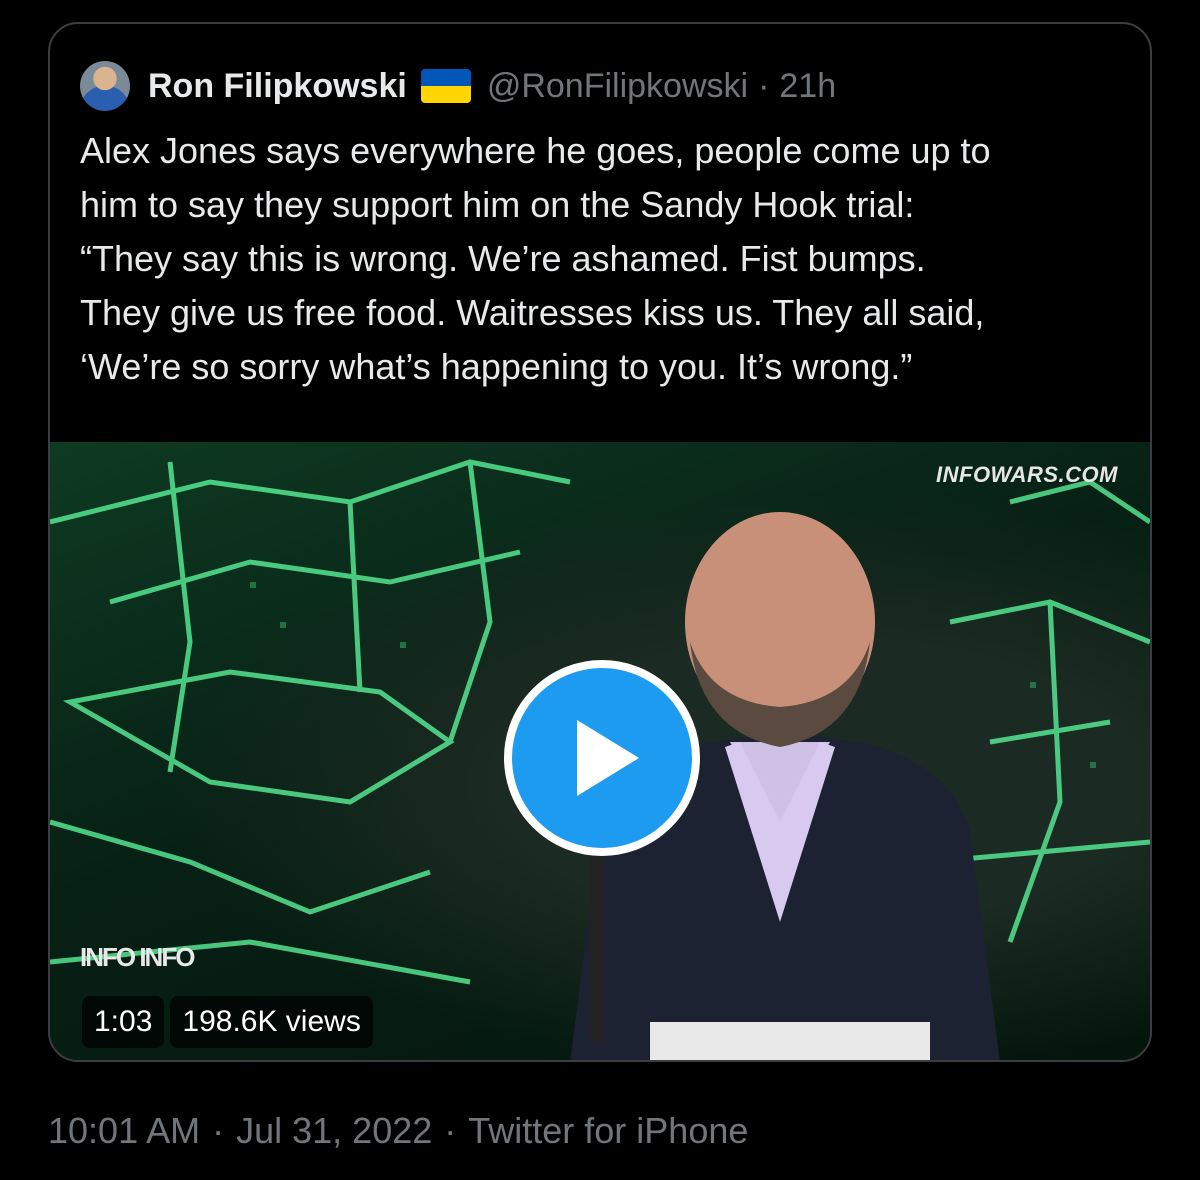 The width and height of the screenshot is (1200, 1180). What do you see at coordinates (124, 1130) in the screenshot?
I see `tweet-timestamp: 10:01 AM` at bounding box center [124, 1130].